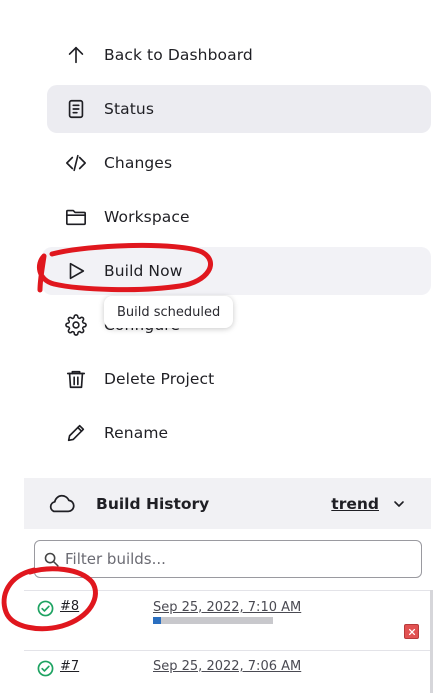 This screenshot has width=433, height=693. Describe the element at coordinates (76, 163) in the screenshot. I see `code-icon` at that location.